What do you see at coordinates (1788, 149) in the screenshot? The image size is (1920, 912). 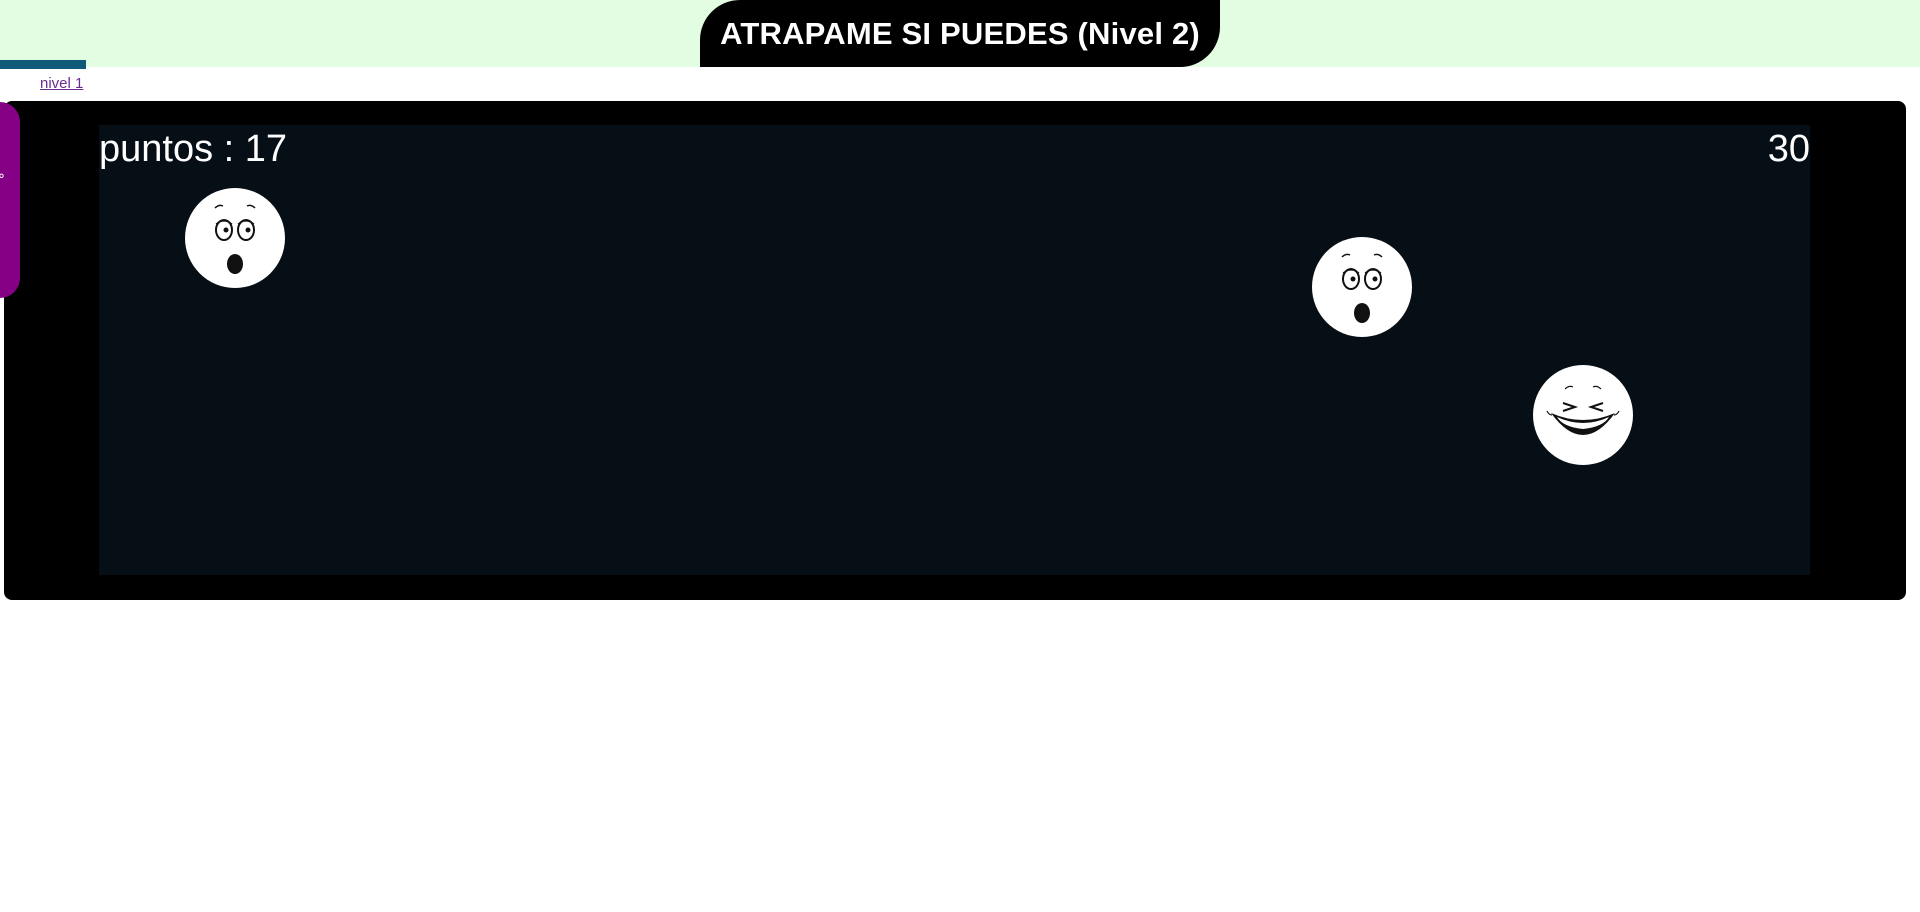 I see `timer-display: 30` at bounding box center [1788, 149].